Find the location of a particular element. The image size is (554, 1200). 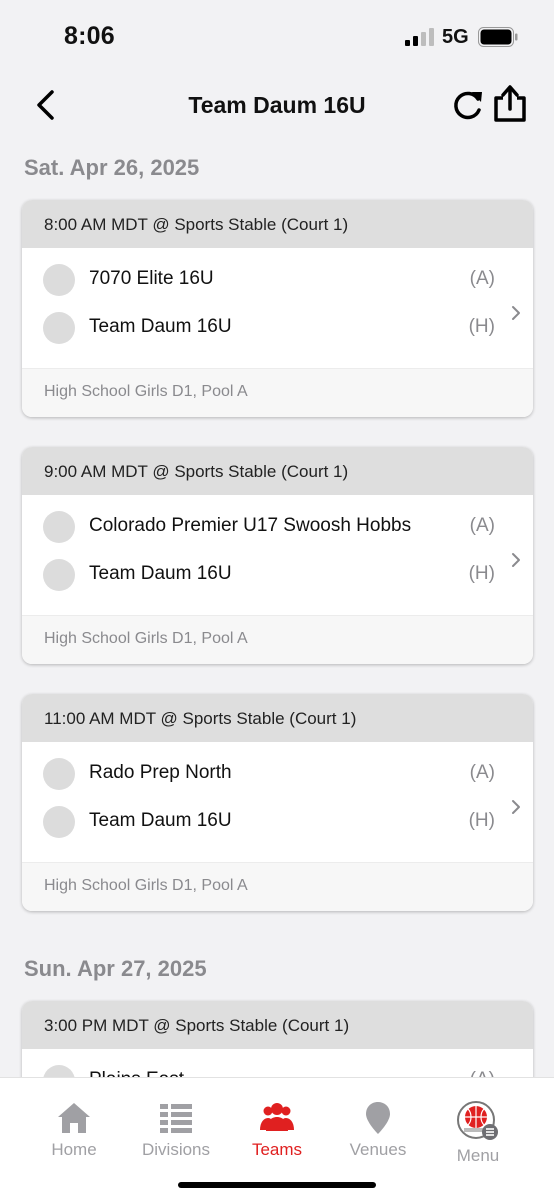

nav-bar: Team Daum 16U is located at coordinates (277, 105).